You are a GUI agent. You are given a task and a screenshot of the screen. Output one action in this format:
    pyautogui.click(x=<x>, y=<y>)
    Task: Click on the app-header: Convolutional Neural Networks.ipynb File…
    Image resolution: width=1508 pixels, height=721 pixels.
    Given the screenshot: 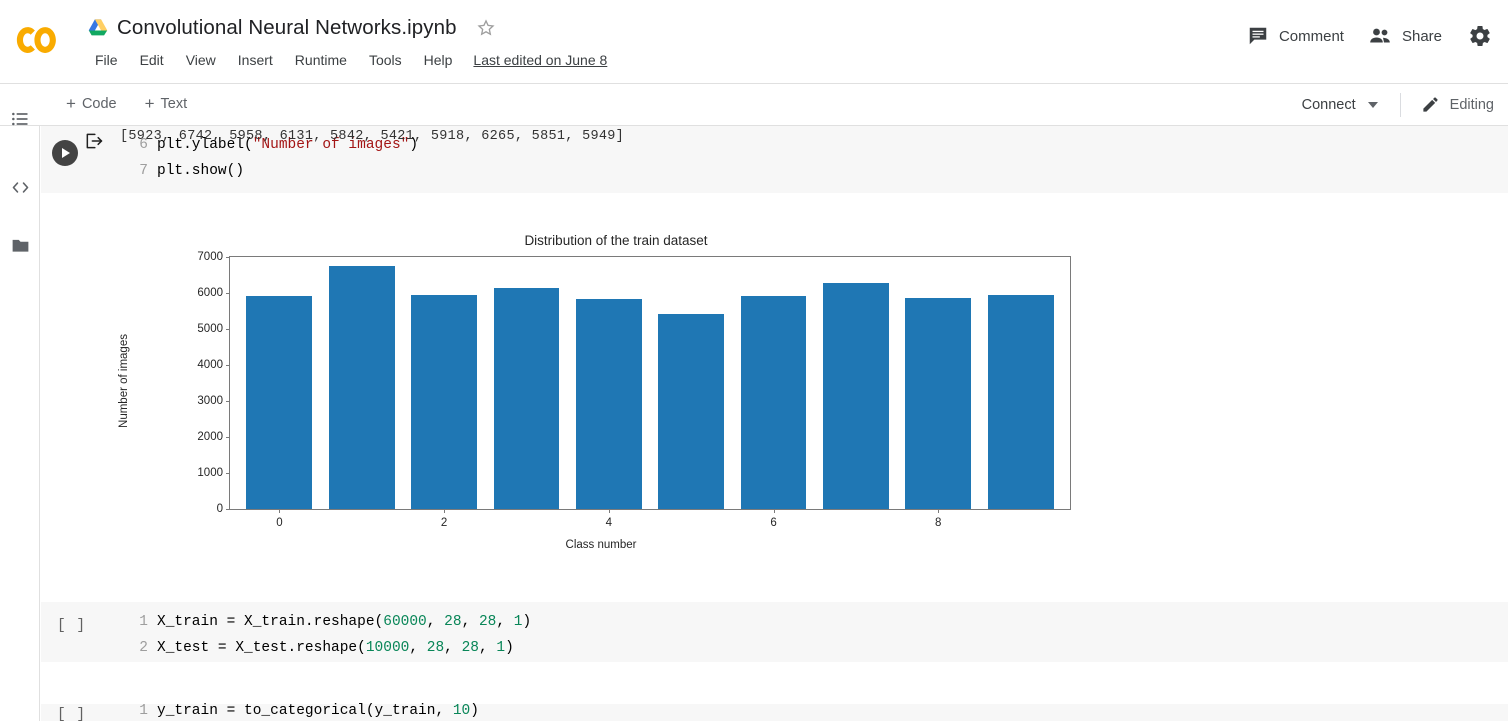 What is the action you would take?
    pyautogui.click(x=754, y=42)
    